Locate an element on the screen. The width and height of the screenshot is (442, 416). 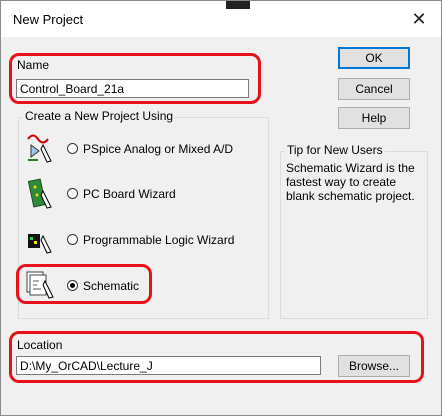
ok-button: OK is located at coordinates (374, 58).